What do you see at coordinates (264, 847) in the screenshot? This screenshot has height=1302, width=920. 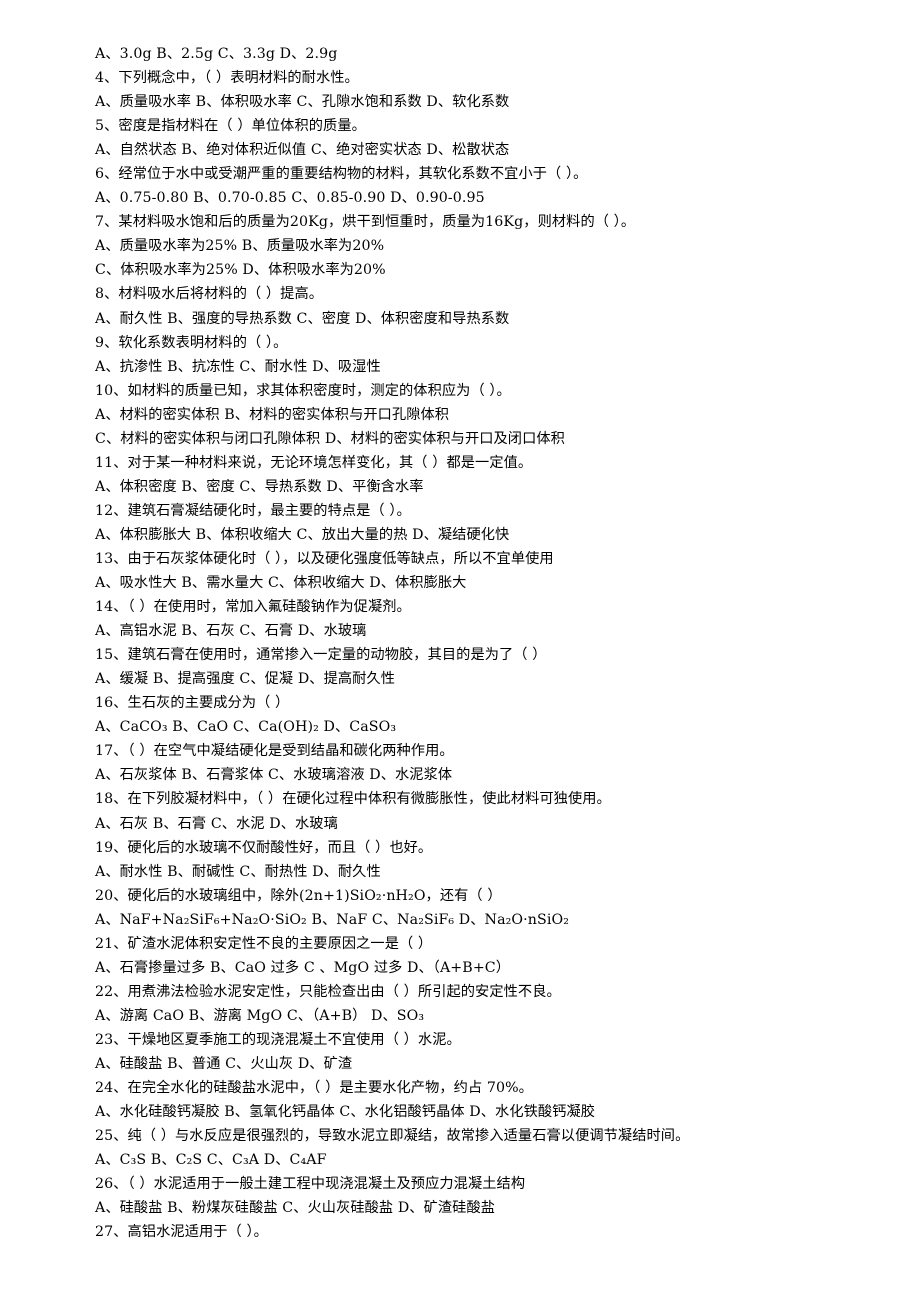 I see `exam-line: 19、硬化后的水玻璃不仅耐酸性好，而且（ ）也好。` at bounding box center [264, 847].